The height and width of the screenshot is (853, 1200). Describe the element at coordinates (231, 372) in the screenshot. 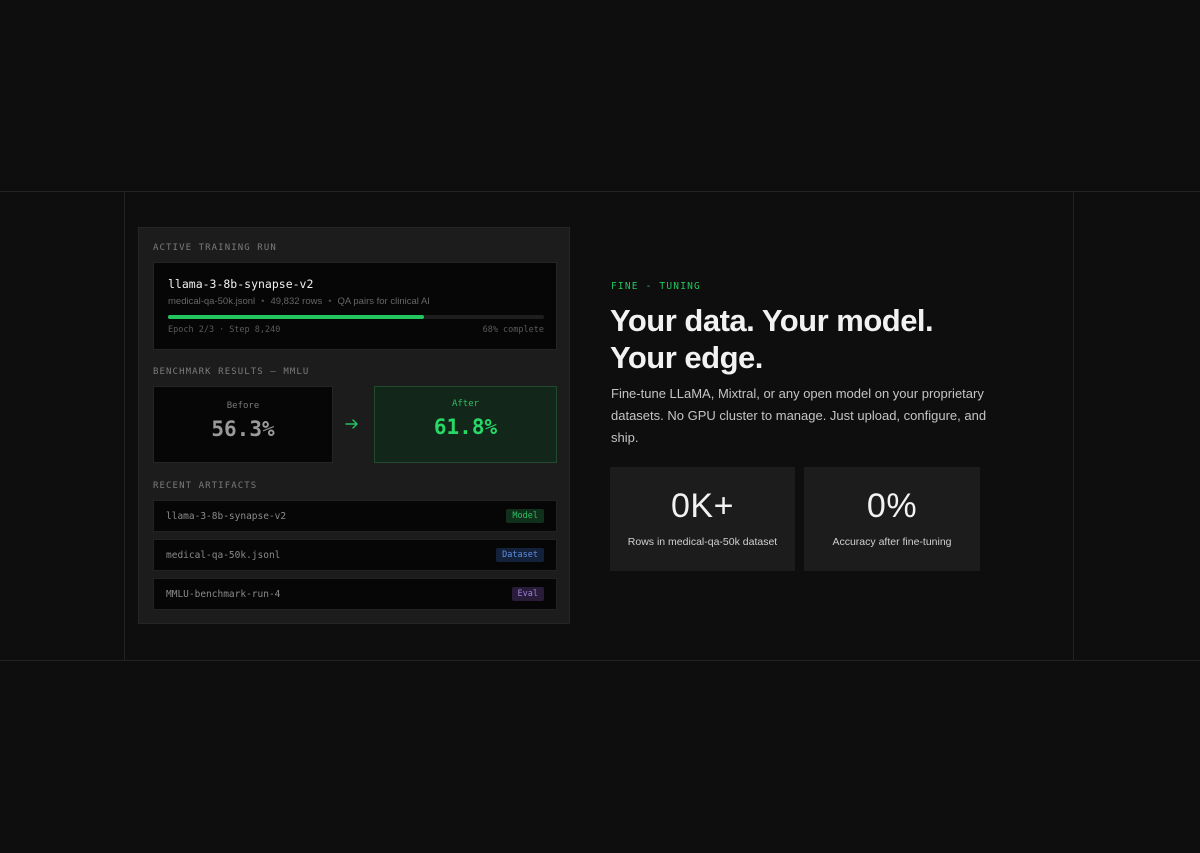

I see `benchmark-section-label: BENCHMARK RESULTS — MMLU` at that location.